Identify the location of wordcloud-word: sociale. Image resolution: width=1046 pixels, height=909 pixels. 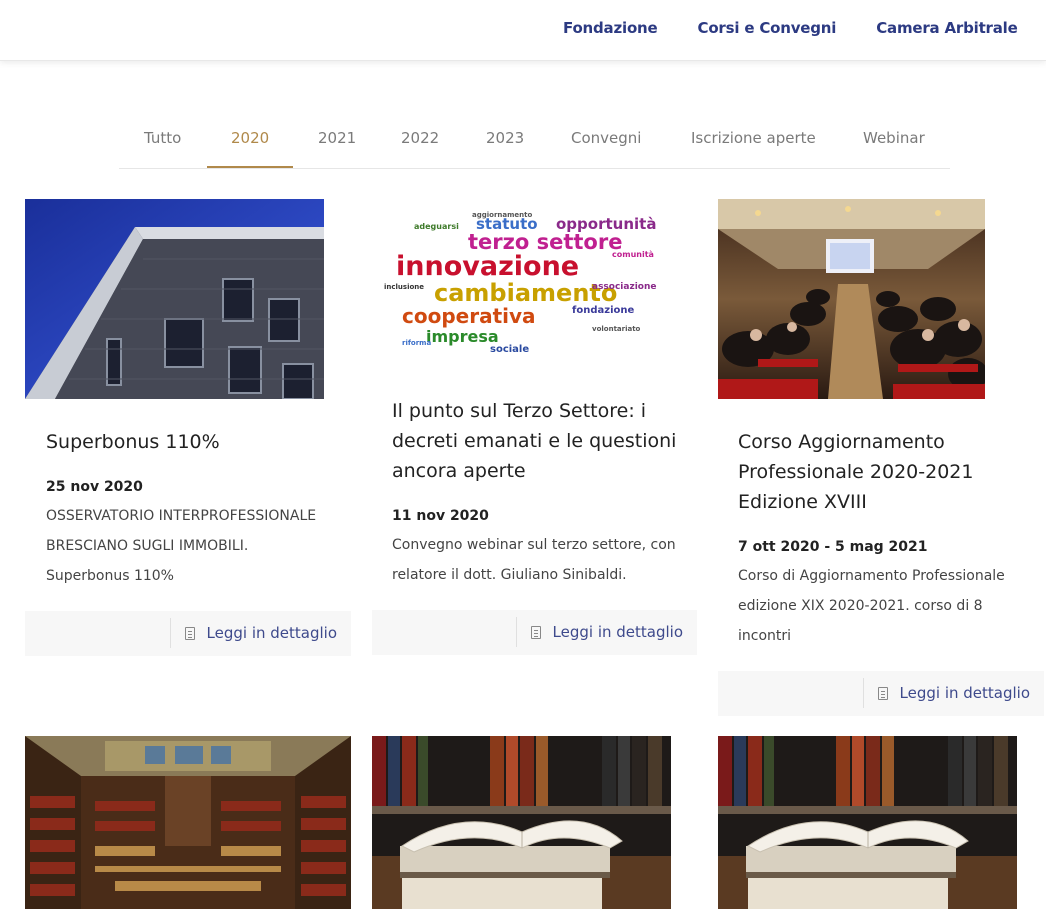
(509, 349).